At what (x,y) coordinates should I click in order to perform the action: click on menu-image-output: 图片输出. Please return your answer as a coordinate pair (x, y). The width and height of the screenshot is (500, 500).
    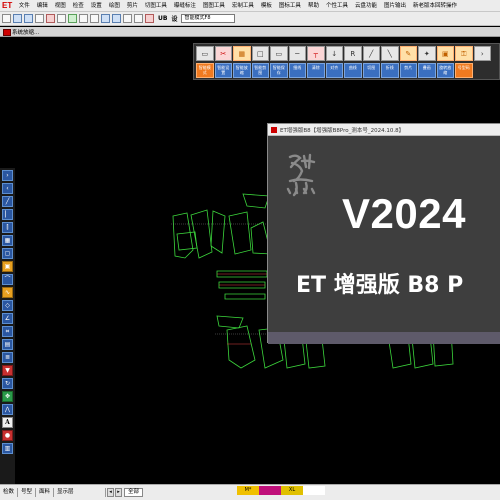
    Looking at the image, I should click on (394, 6).